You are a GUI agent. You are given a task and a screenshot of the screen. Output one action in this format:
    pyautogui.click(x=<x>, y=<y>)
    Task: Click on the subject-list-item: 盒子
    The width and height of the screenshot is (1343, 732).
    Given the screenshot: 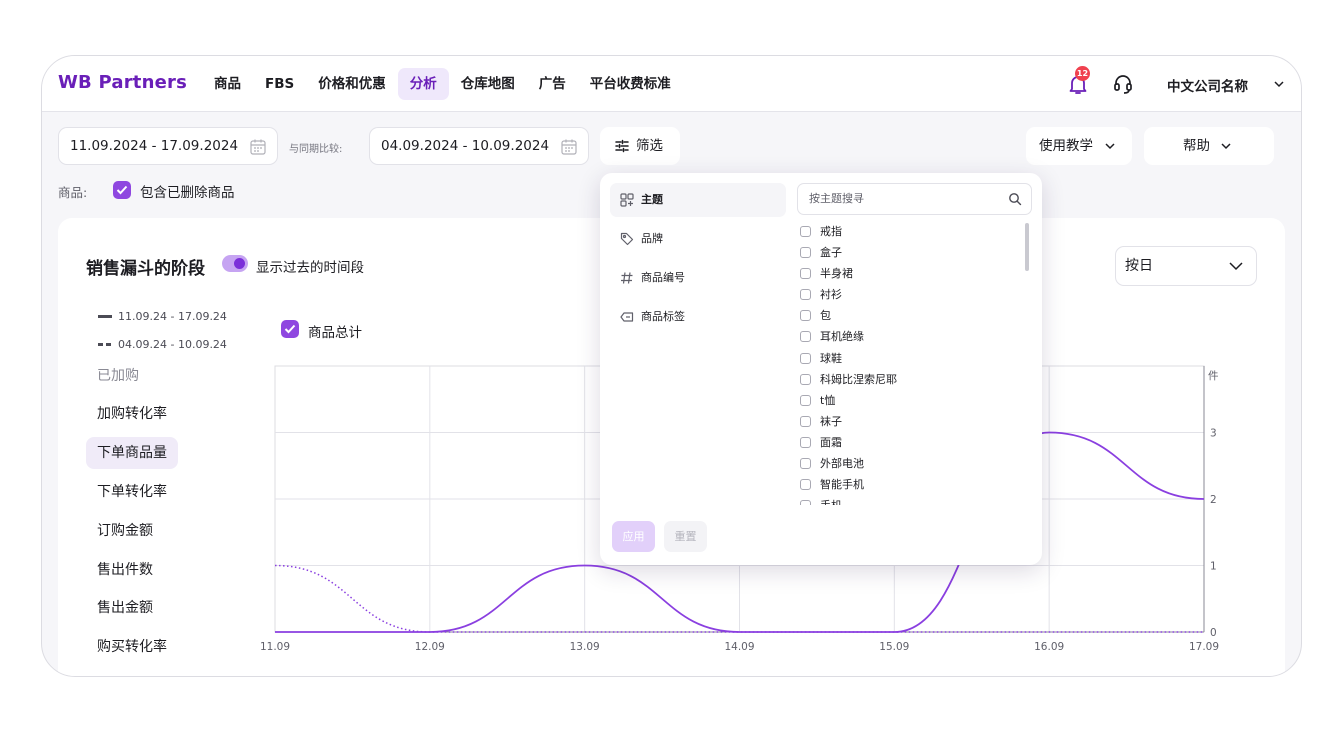 What is the action you would take?
    pyautogui.click(x=911, y=252)
    